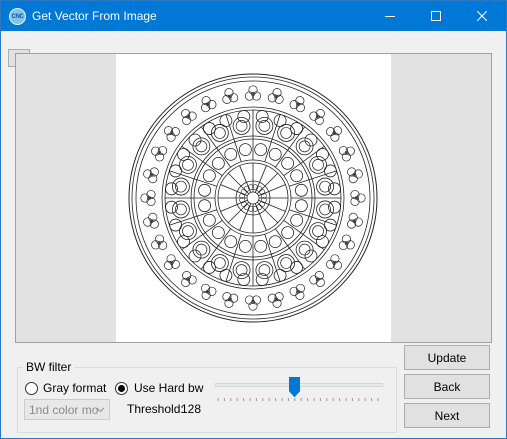 Image resolution: width=507 pixels, height=439 pixels. What do you see at coordinates (298, 399) in the screenshot?
I see `slider-ticks` at bounding box center [298, 399].